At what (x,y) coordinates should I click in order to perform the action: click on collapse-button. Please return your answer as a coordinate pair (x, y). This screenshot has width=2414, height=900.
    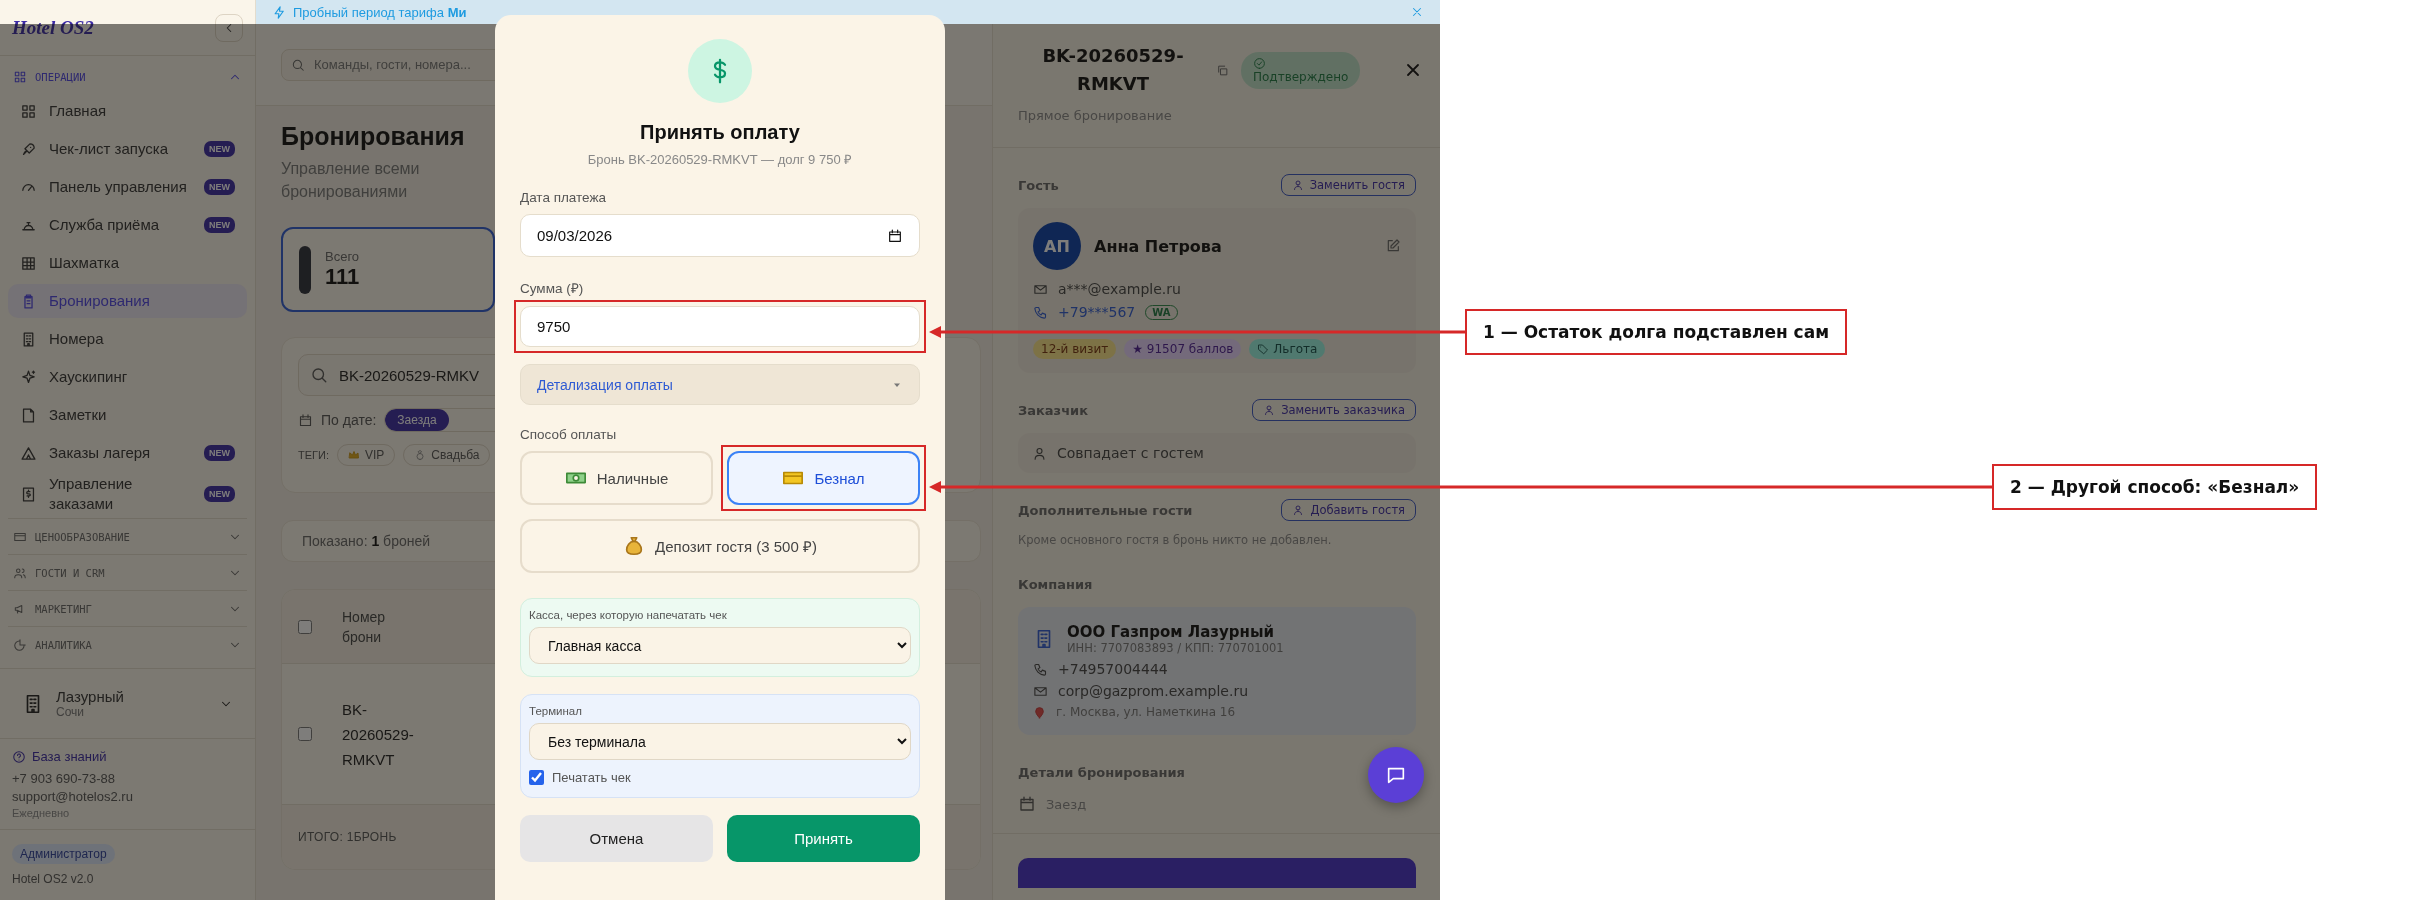
    Looking at the image, I should click on (229, 27).